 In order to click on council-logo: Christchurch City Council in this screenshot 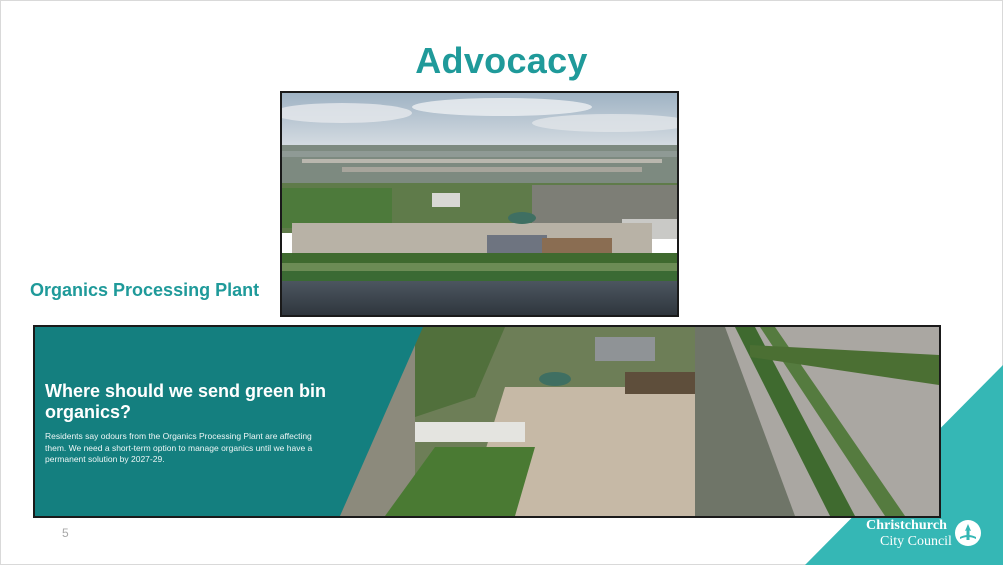, I will do `click(926, 537)`.